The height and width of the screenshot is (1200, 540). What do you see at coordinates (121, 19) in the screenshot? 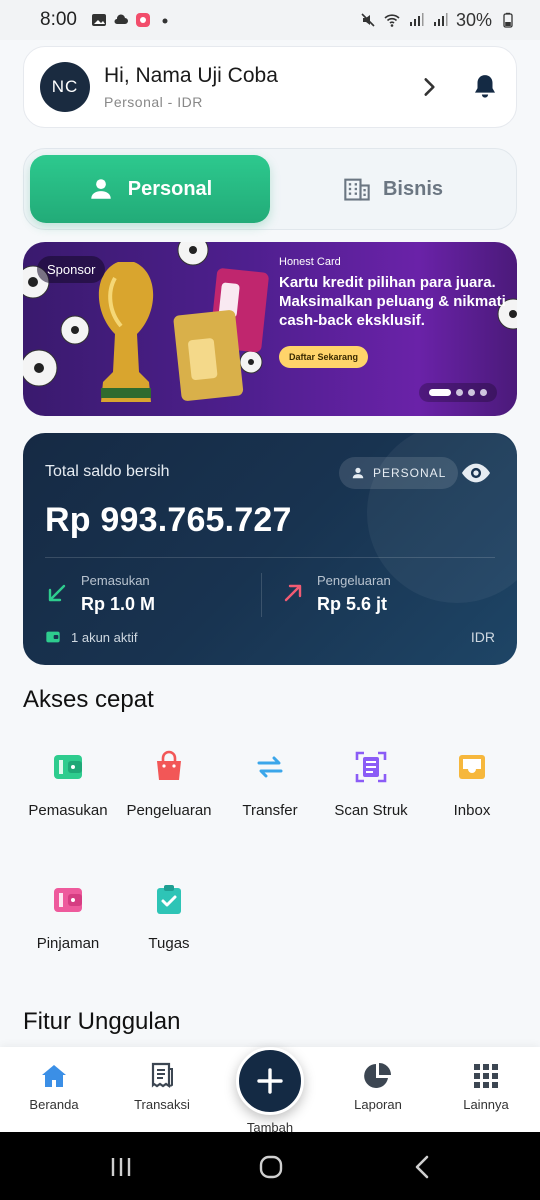
I see `cloud-icon` at bounding box center [121, 19].